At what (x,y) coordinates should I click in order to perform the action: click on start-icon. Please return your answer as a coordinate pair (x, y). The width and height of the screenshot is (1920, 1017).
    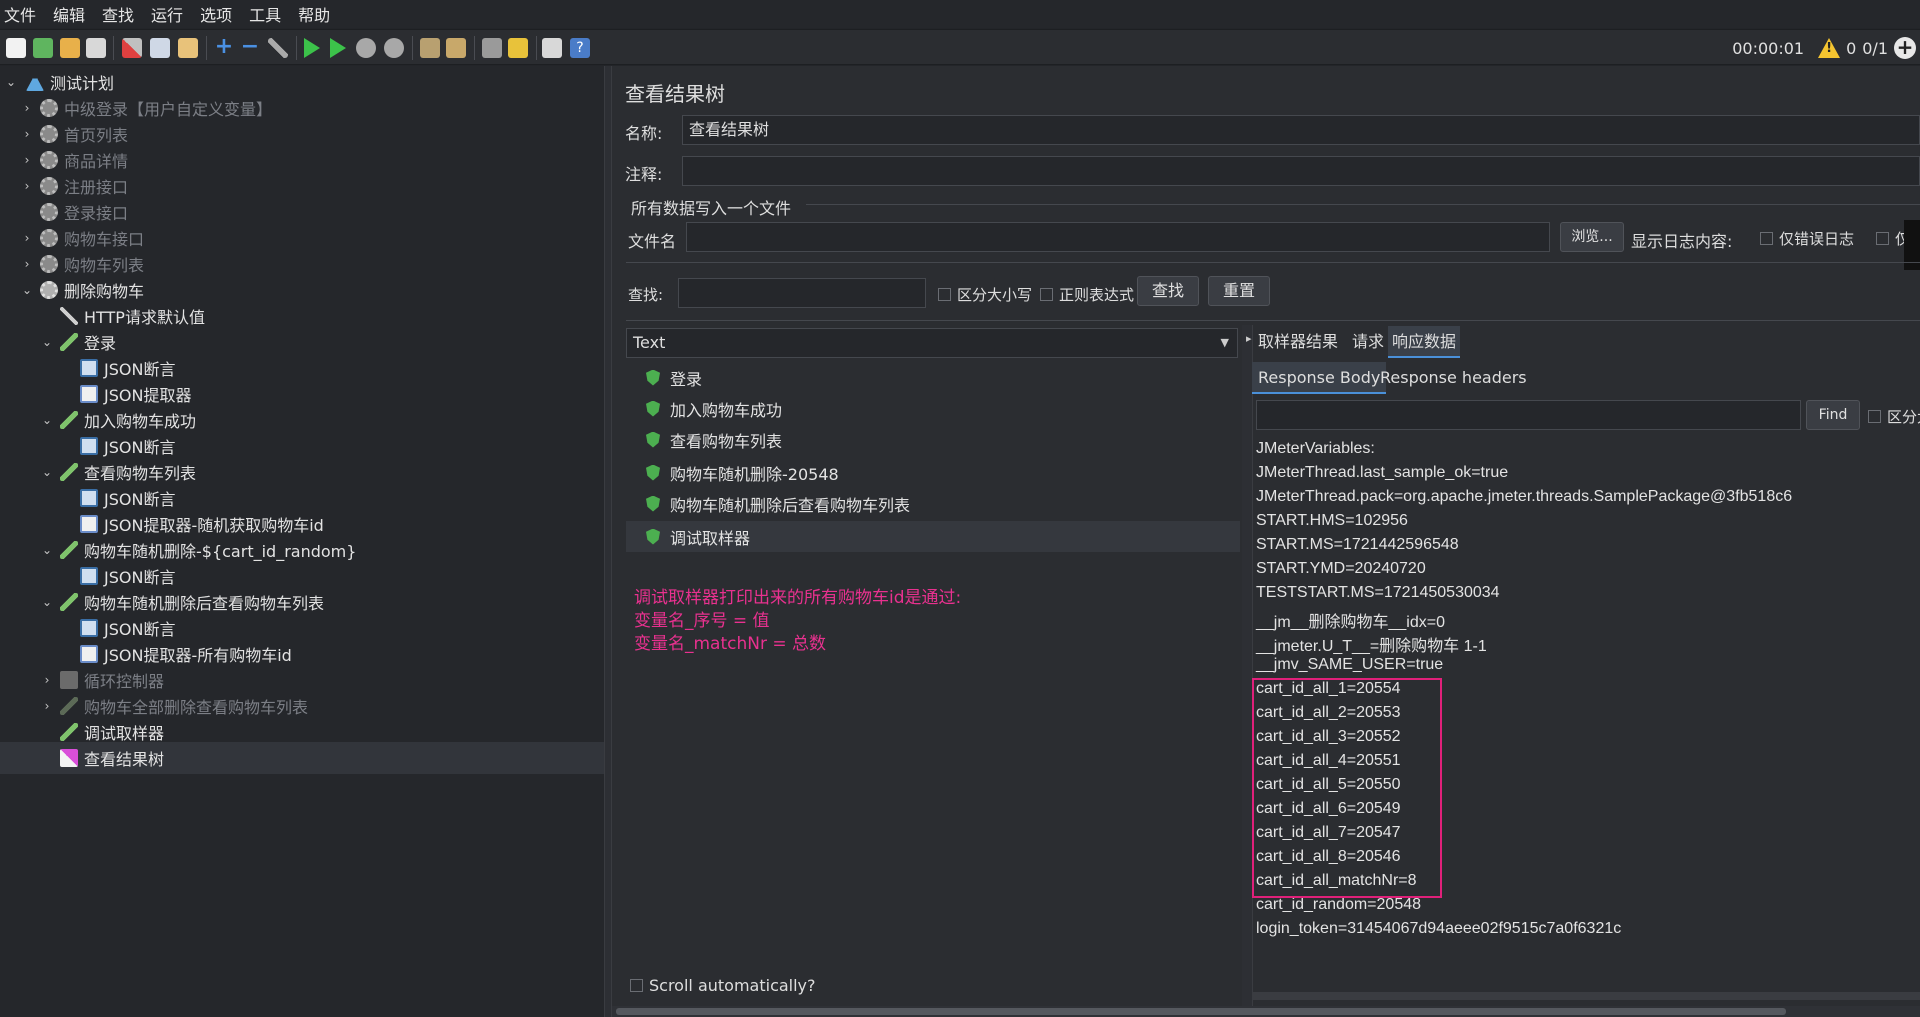
    Looking at the image, I should click on (312, 48).